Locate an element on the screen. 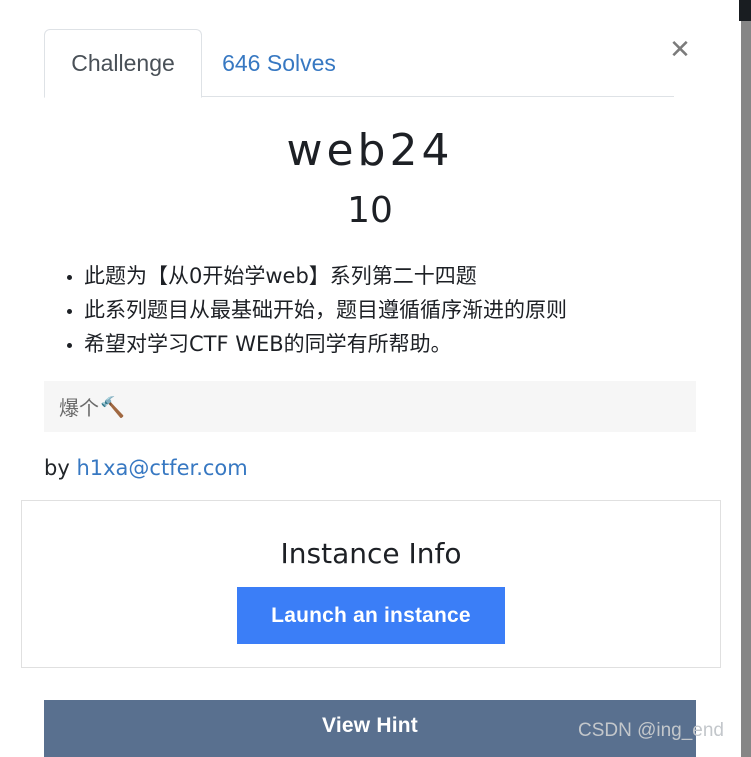  tab-solves: 646 Solves is located at coordinates (279, 63).